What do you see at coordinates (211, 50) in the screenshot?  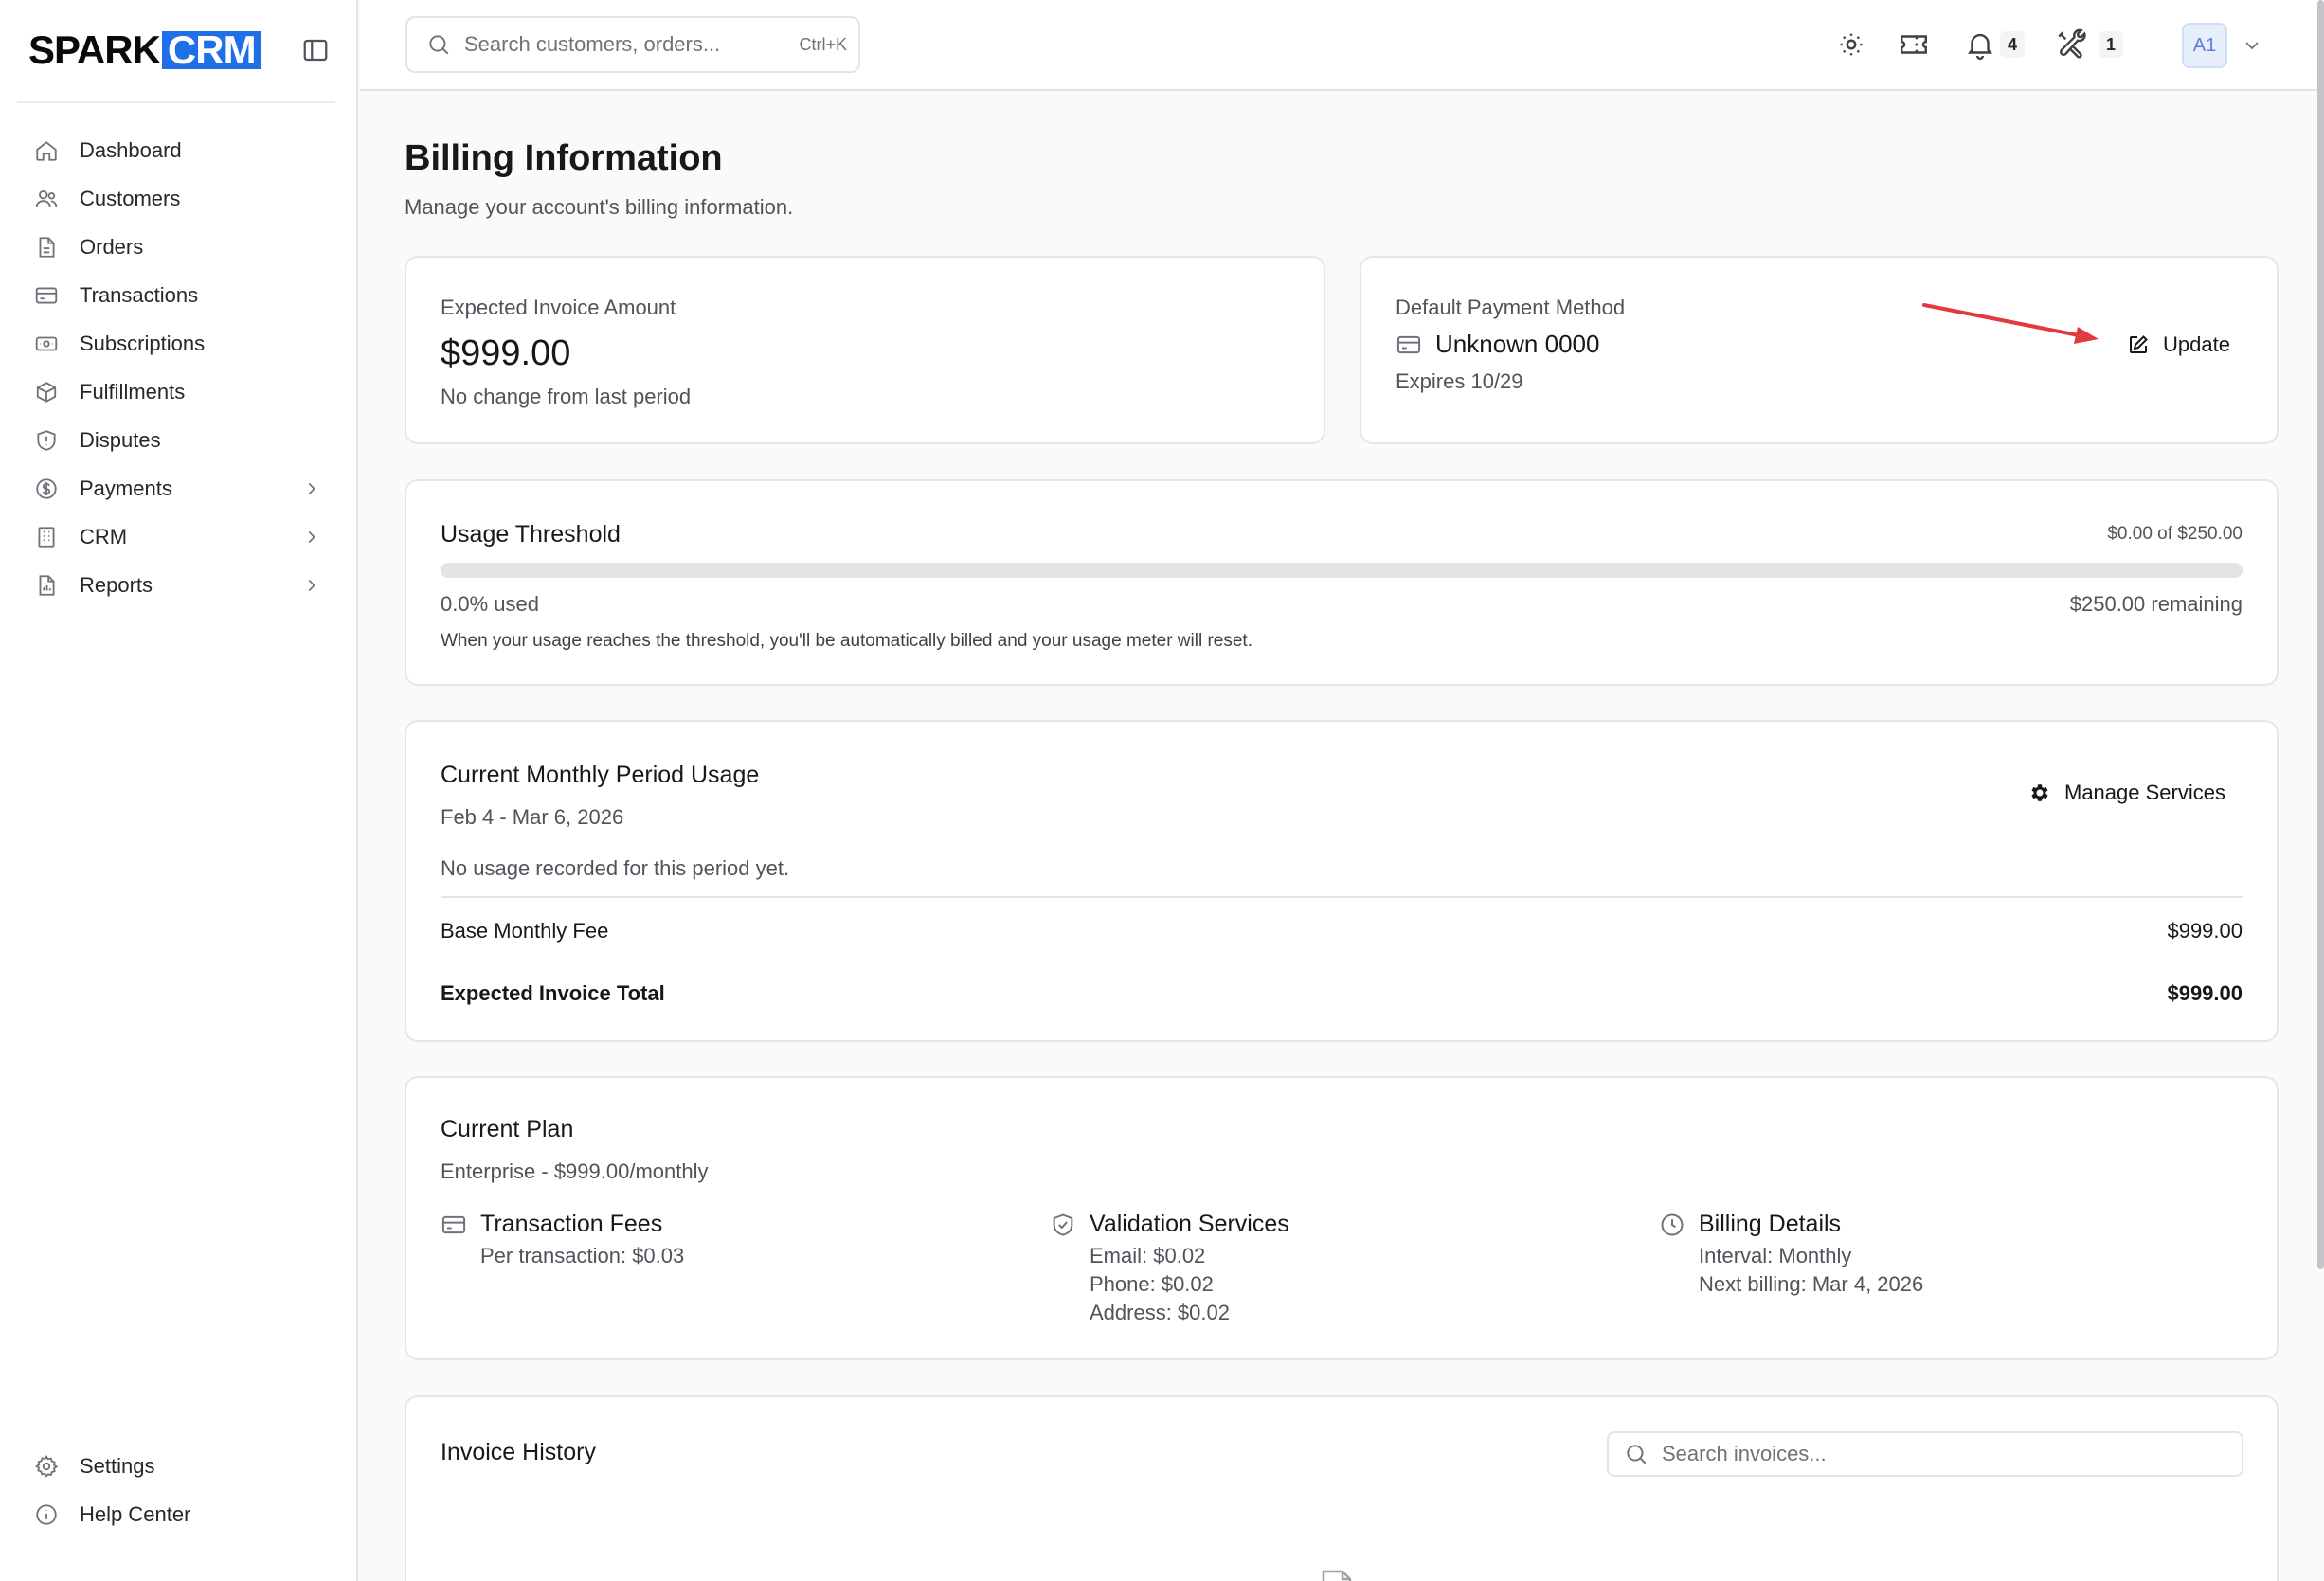 I see `brand-logo-part2: CRM` at bounding box center [211, 50].